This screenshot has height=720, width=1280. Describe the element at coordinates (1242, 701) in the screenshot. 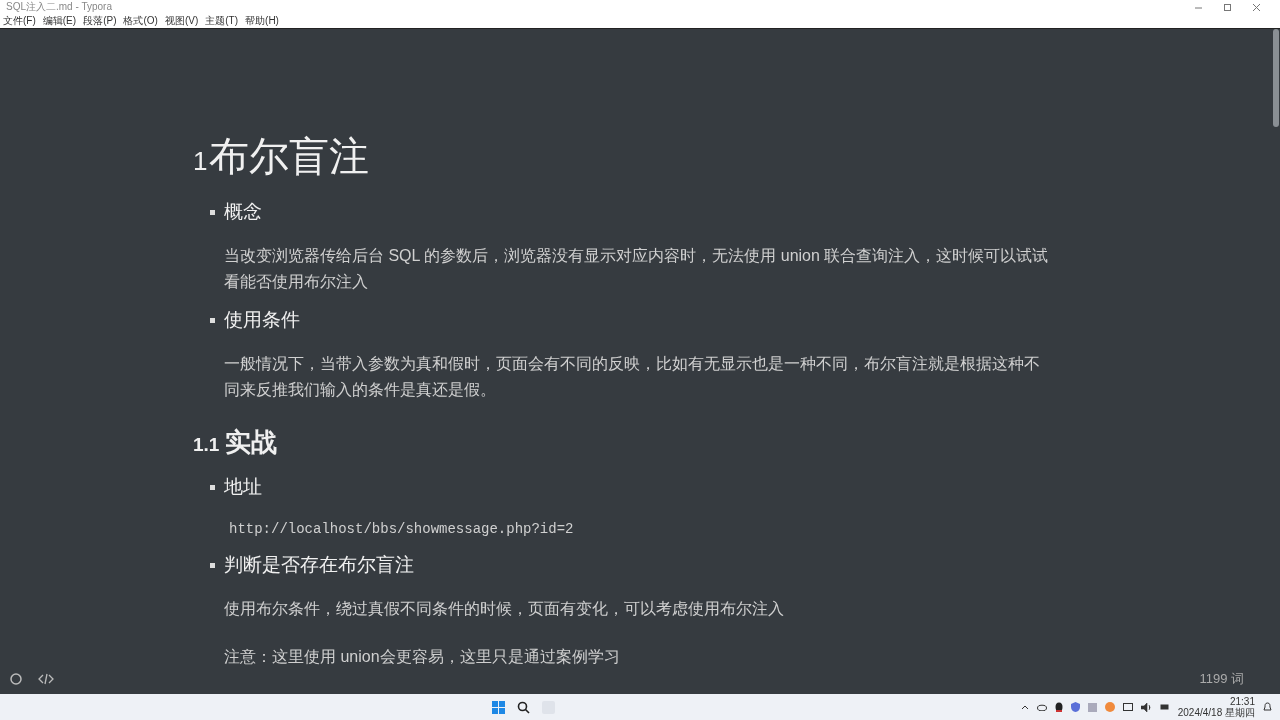

I see `clock-time: 21:31` at that location.